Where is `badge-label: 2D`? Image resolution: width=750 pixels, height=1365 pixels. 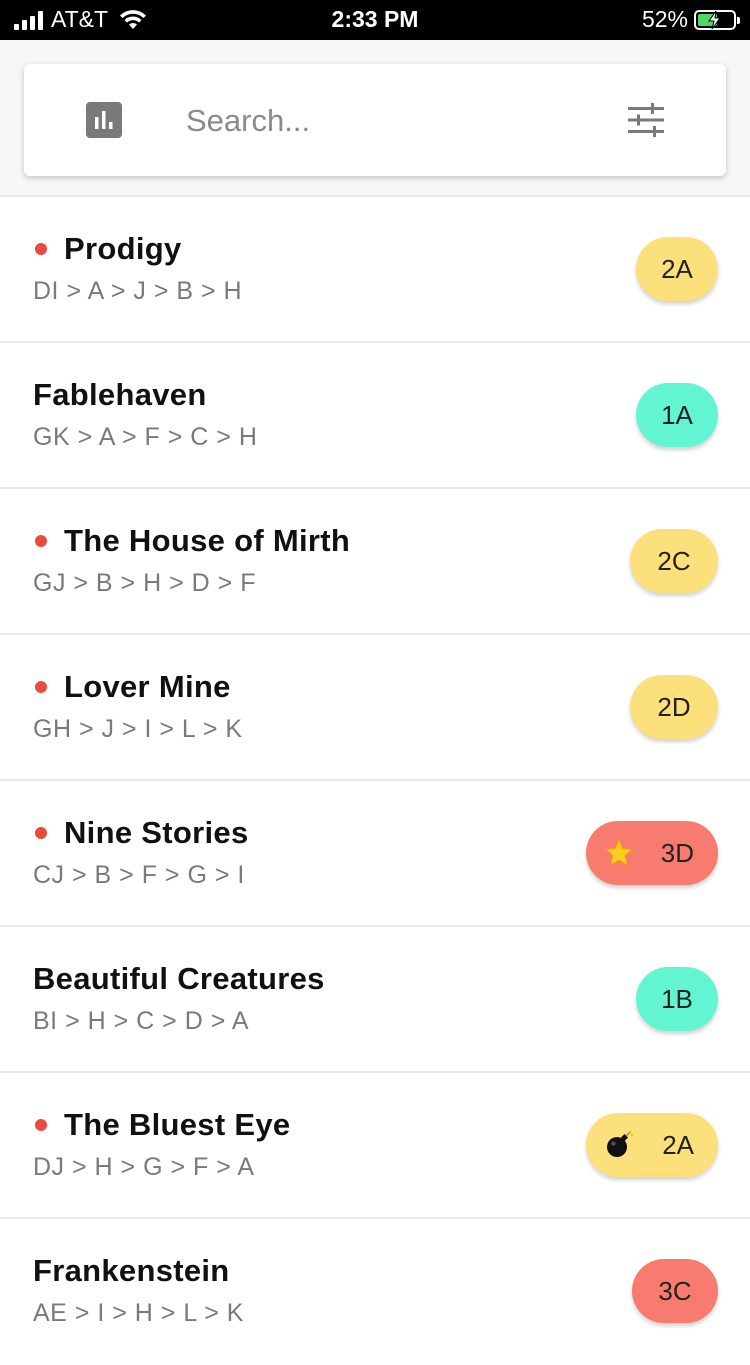
badge-label: 2D is located at coordinates (674, 706).